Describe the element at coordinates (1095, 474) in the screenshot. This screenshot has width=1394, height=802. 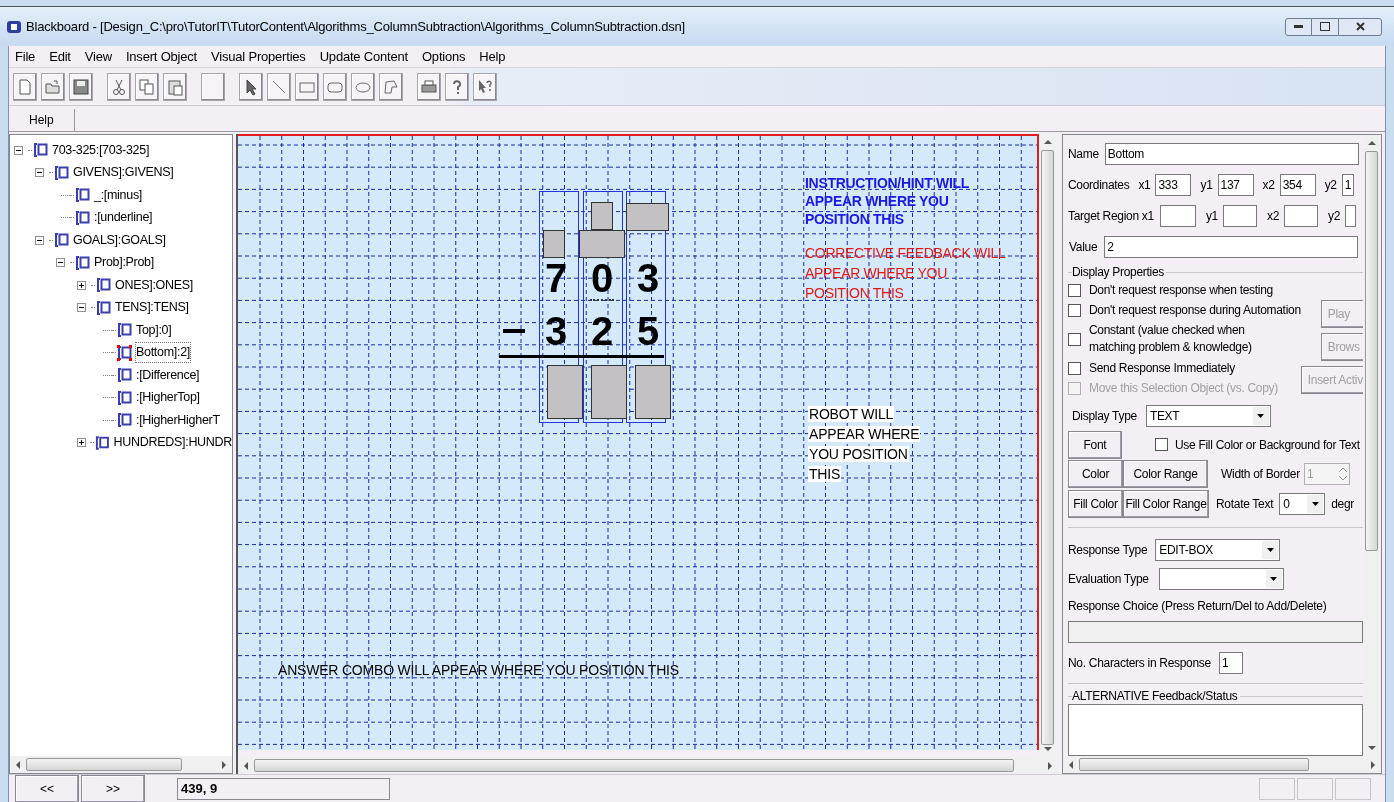
I see `color-button: Color` at that location.